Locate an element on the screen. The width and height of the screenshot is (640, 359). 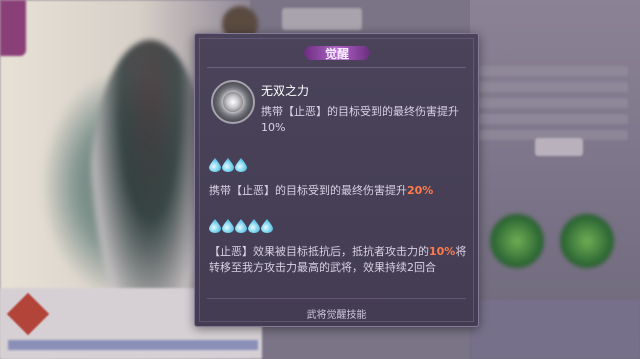
tier-2-highlight: 10% is located at coordinates (442, 251).